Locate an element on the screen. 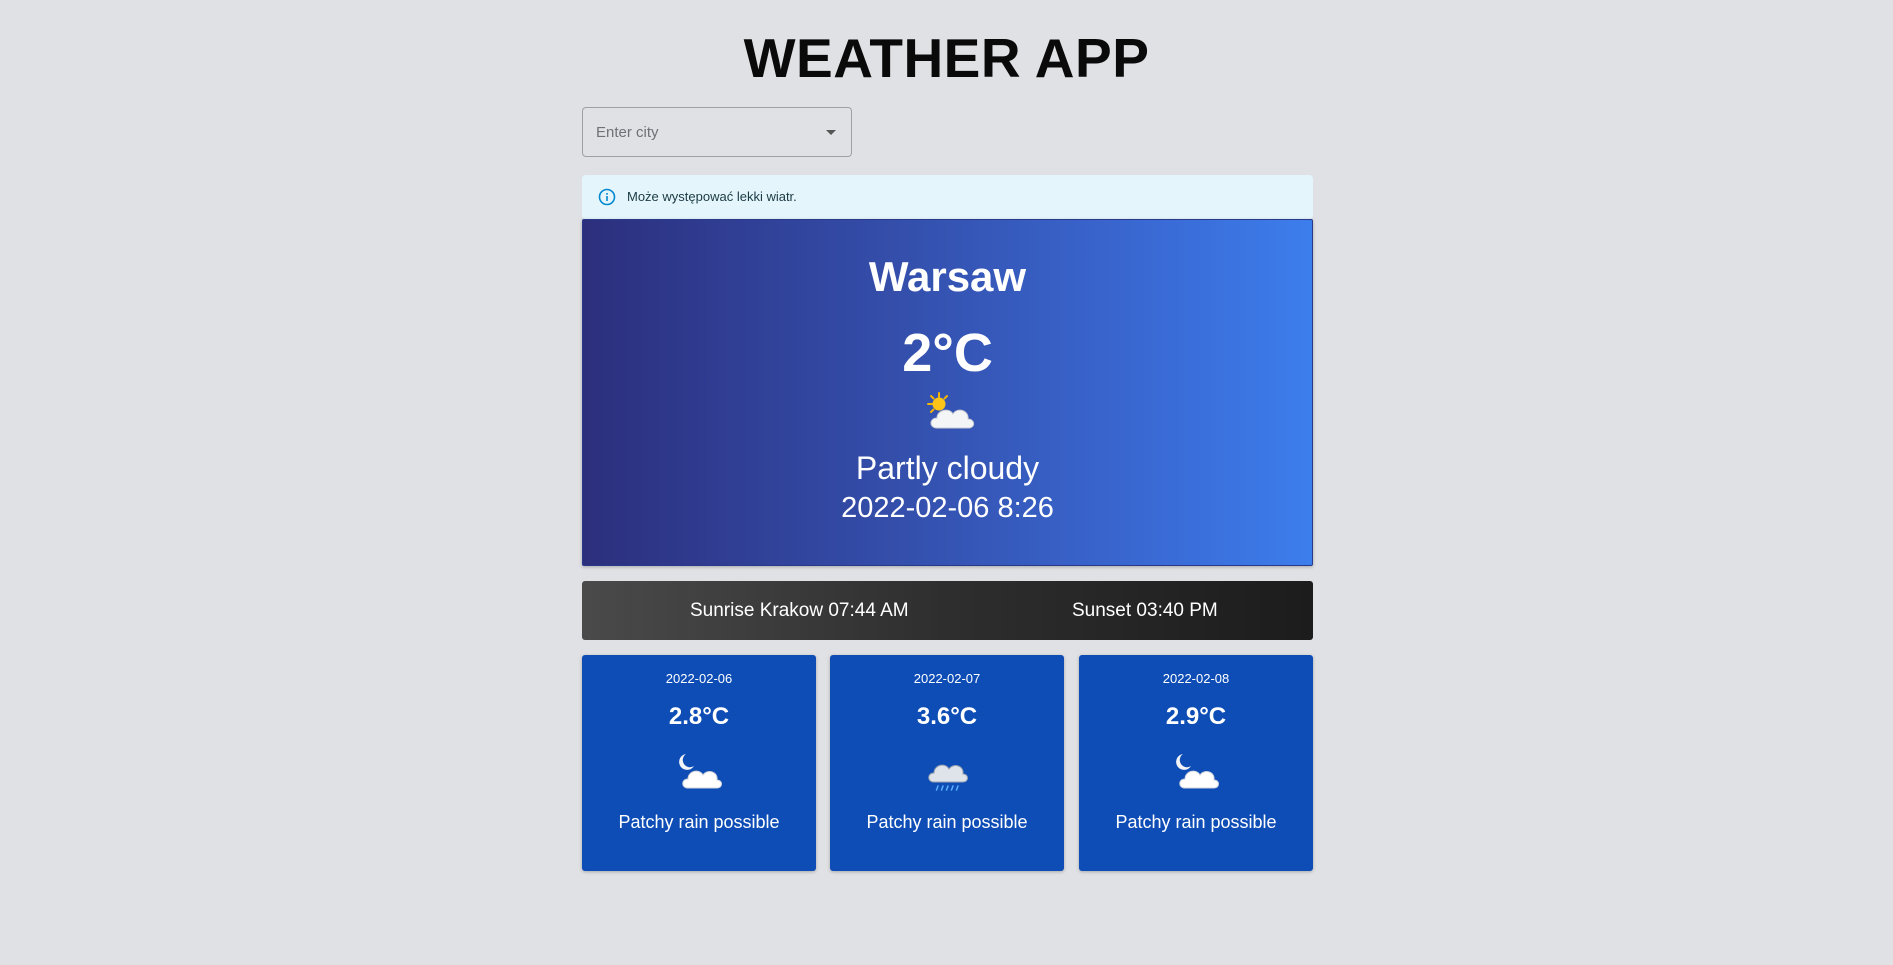  forecast-date: 2022-02-06 is located at coordinates (699, 678).